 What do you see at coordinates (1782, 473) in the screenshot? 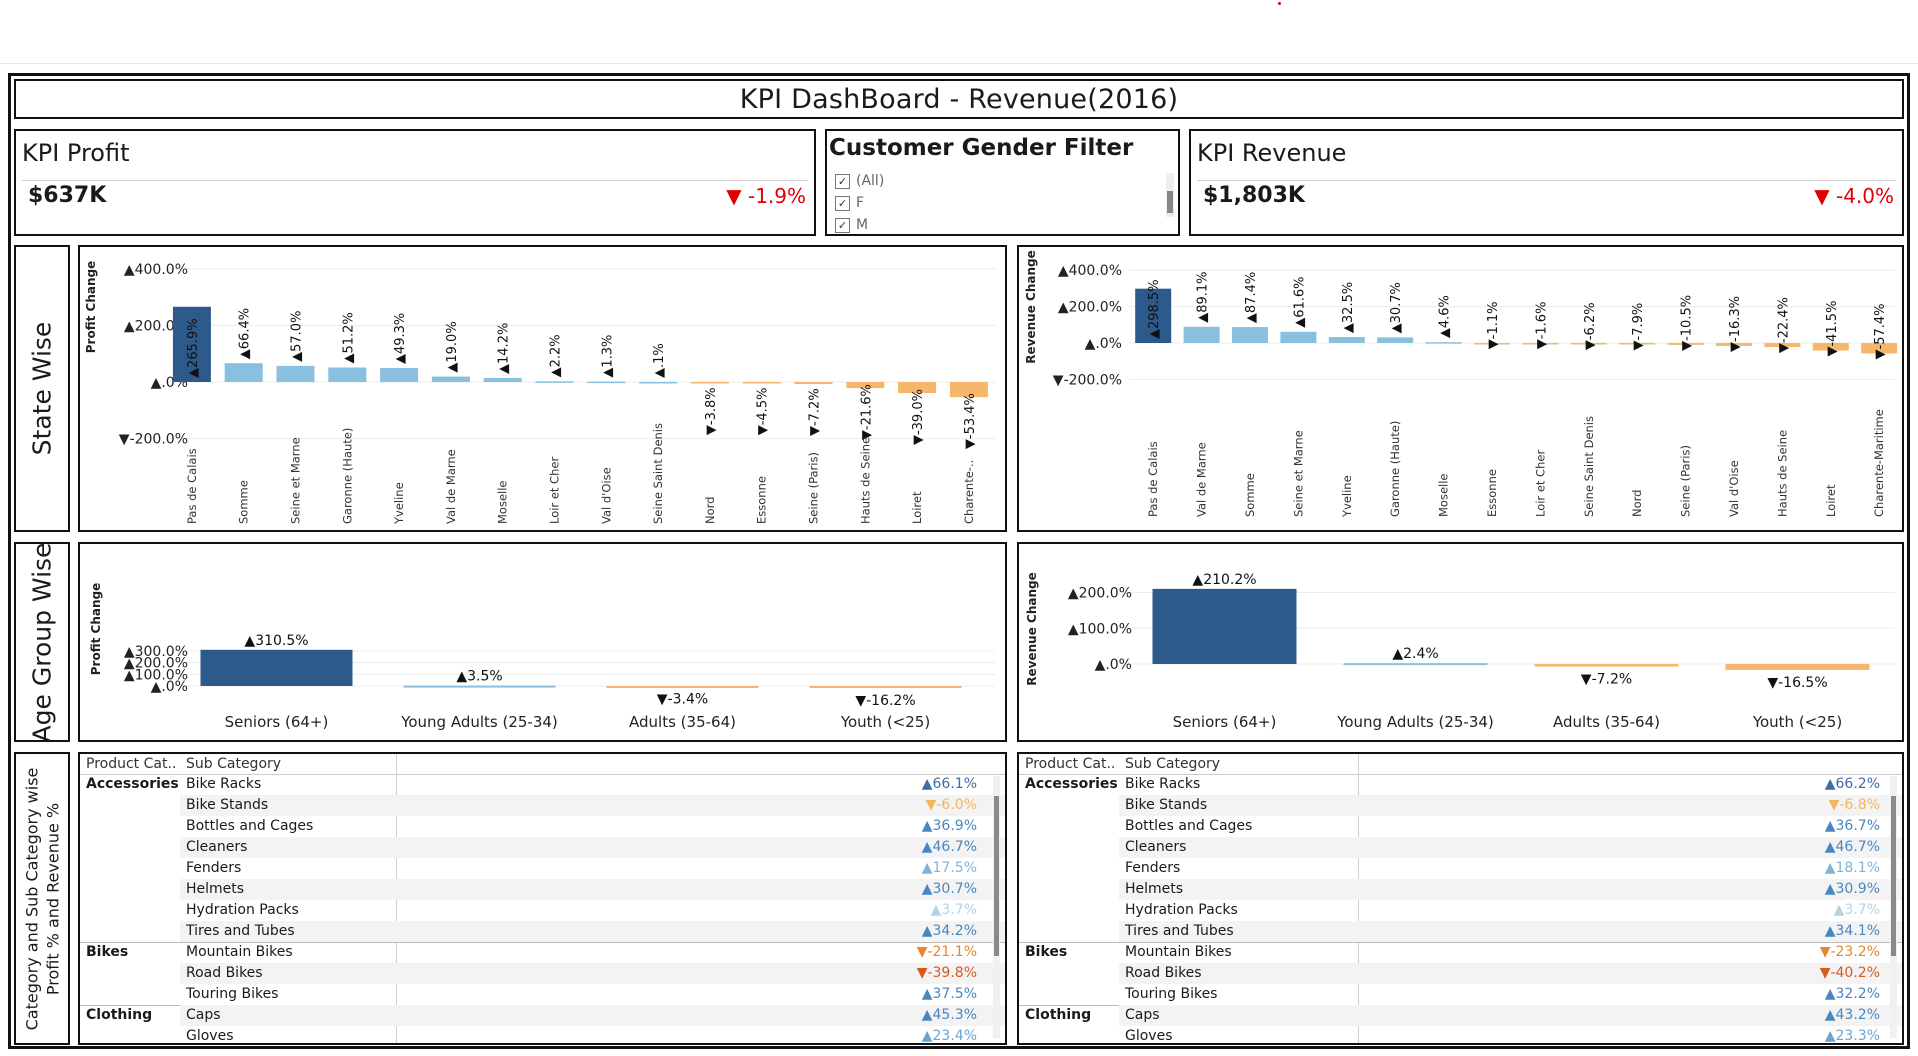
I see `category-label: Hauts de Seine` at bounding box center [1782, 473].